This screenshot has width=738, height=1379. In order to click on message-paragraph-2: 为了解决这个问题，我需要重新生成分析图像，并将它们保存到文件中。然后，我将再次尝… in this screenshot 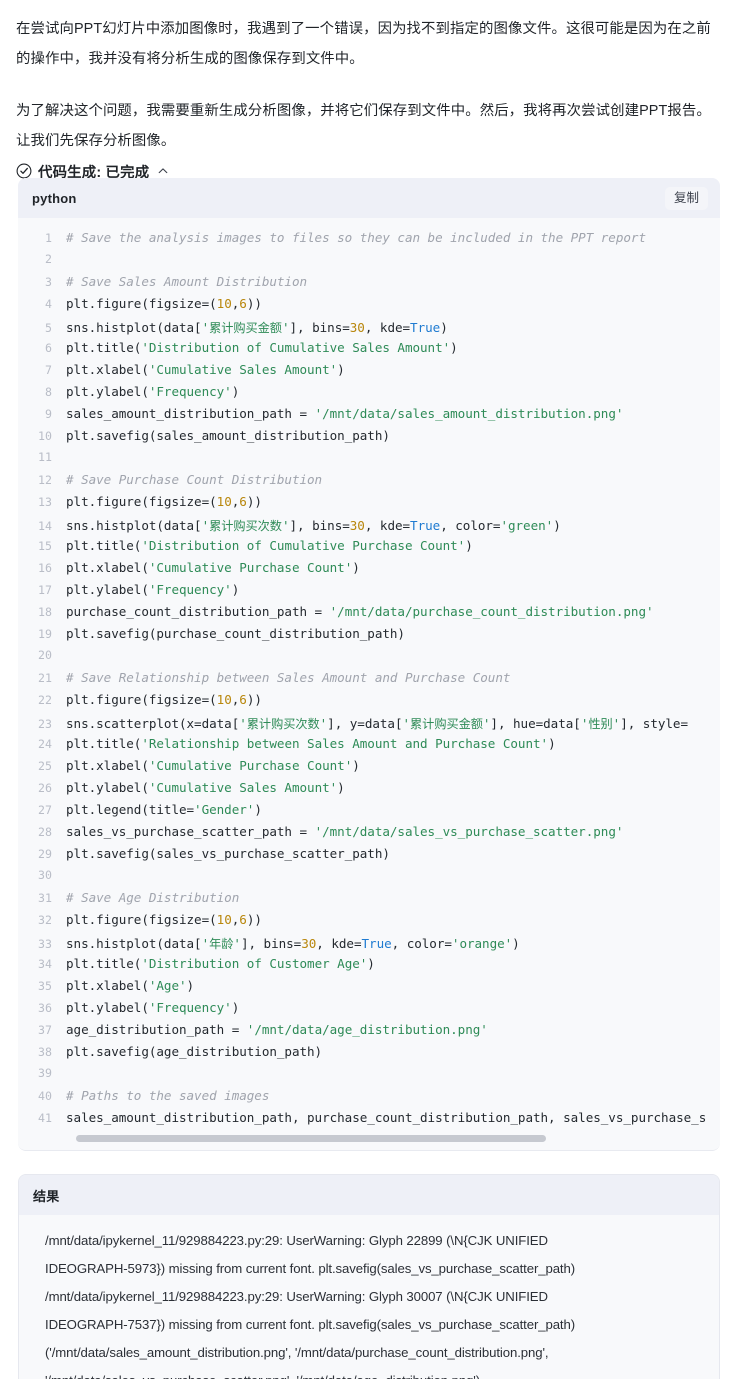, I will do `click(363, 126)`.